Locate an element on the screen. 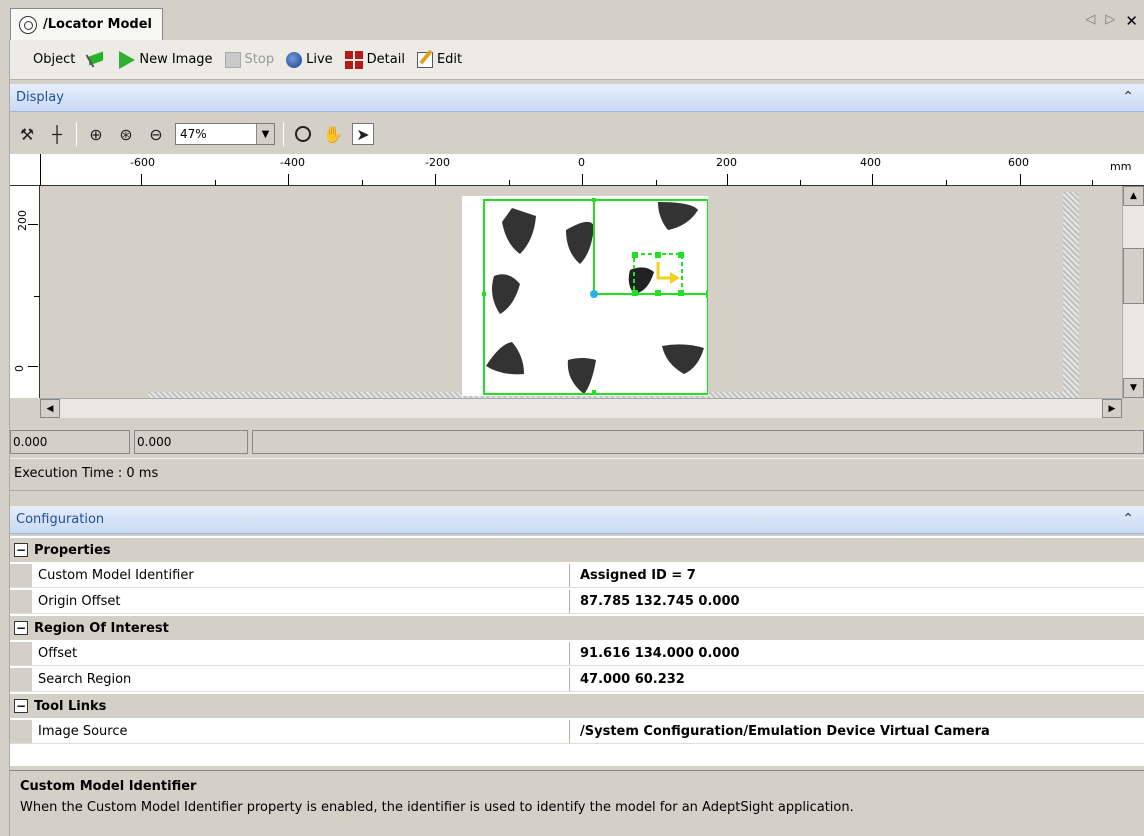 The image size is (1144, 836). edit-button: Edit is located at coordinates (439, 60).